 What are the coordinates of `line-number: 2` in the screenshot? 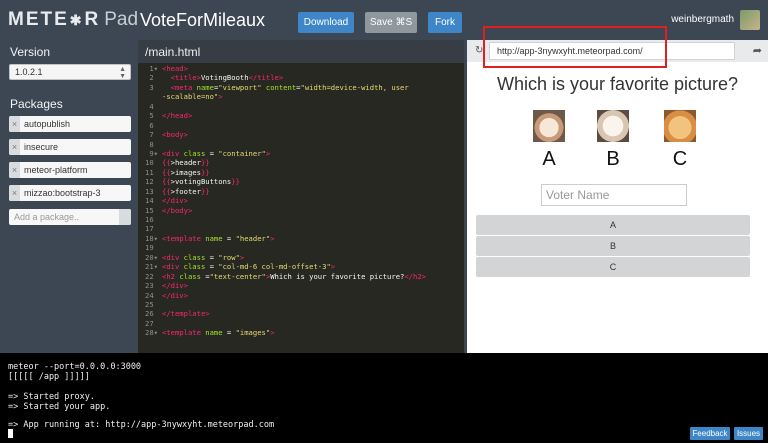 It's located at (153, 78).